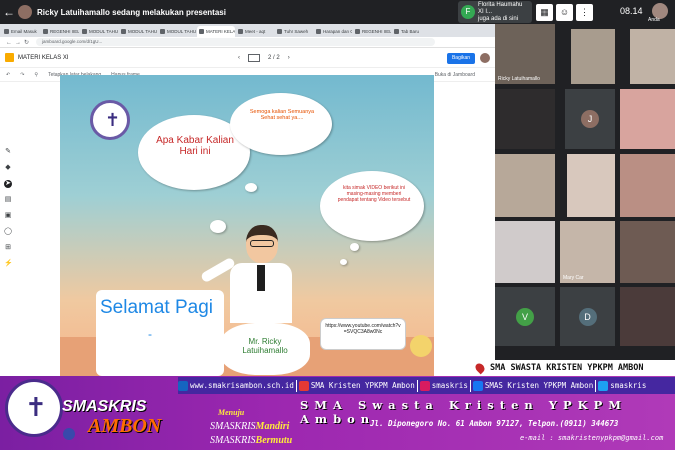 The height and width of the screenshot is (450, 675). What do you see at coordinates (255, 31) in the screenshot?
I see `browser-tab: Meet - aqt` at bounding box center [255, 31].